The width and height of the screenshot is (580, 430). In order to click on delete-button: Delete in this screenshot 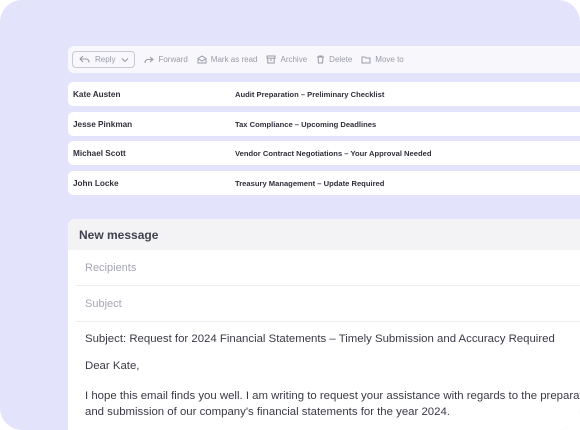, I will do `click(334, 59)`.